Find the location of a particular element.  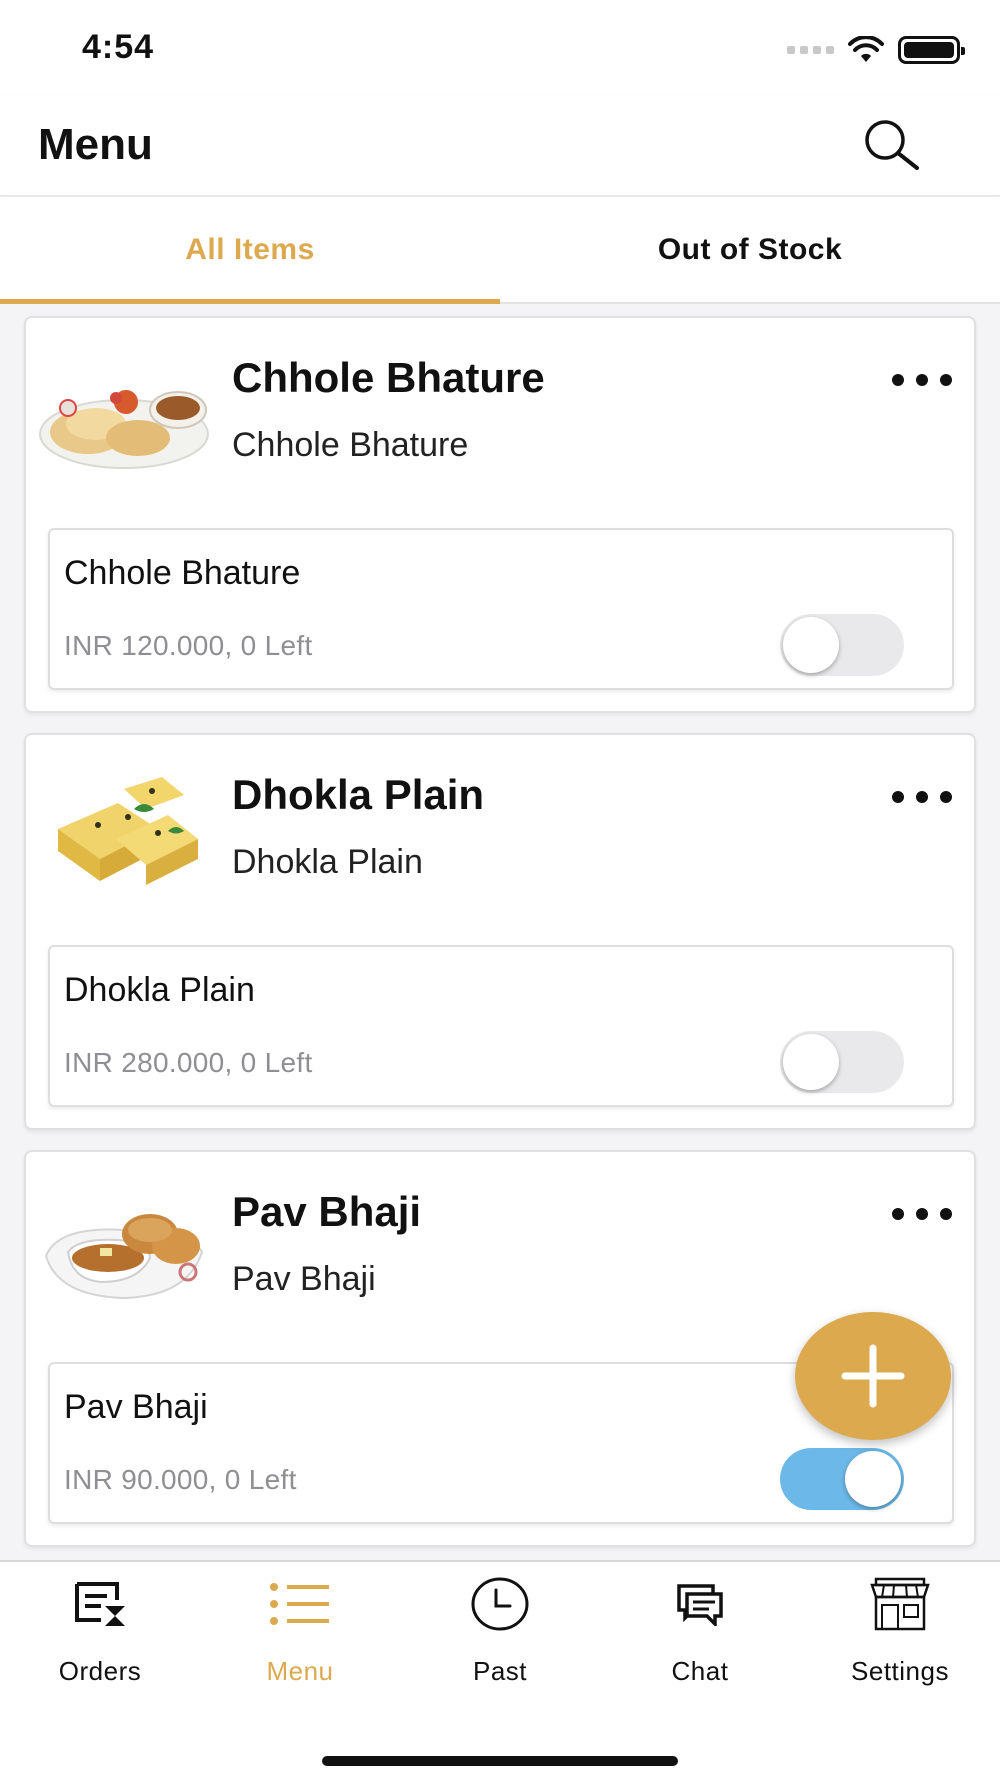

nav-orders: Orders is located at coordinates (100, 1637).